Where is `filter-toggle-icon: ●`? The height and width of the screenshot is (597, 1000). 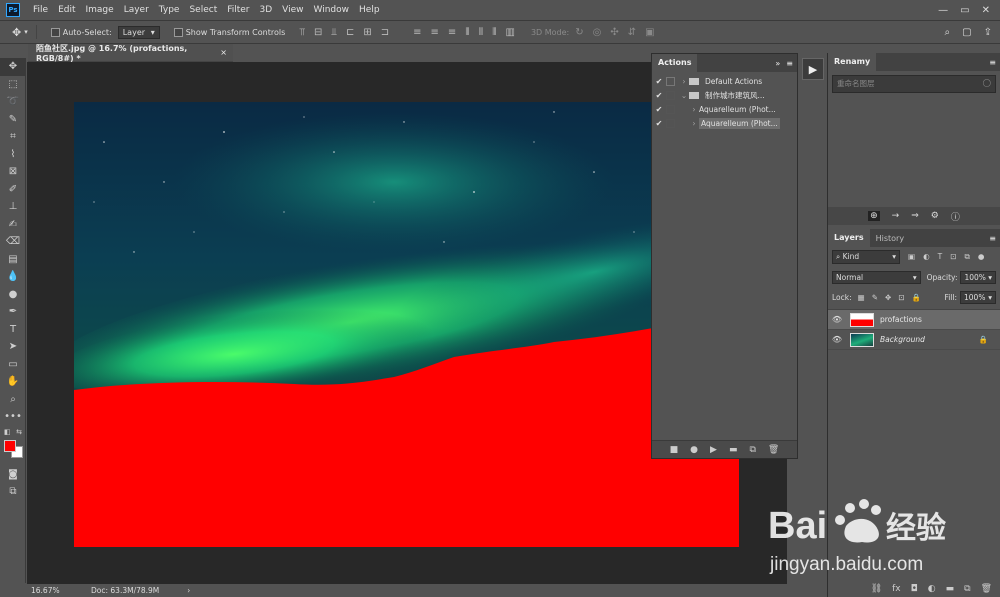 filter-toggle-icon: ● is located at coordinates (981, 257).